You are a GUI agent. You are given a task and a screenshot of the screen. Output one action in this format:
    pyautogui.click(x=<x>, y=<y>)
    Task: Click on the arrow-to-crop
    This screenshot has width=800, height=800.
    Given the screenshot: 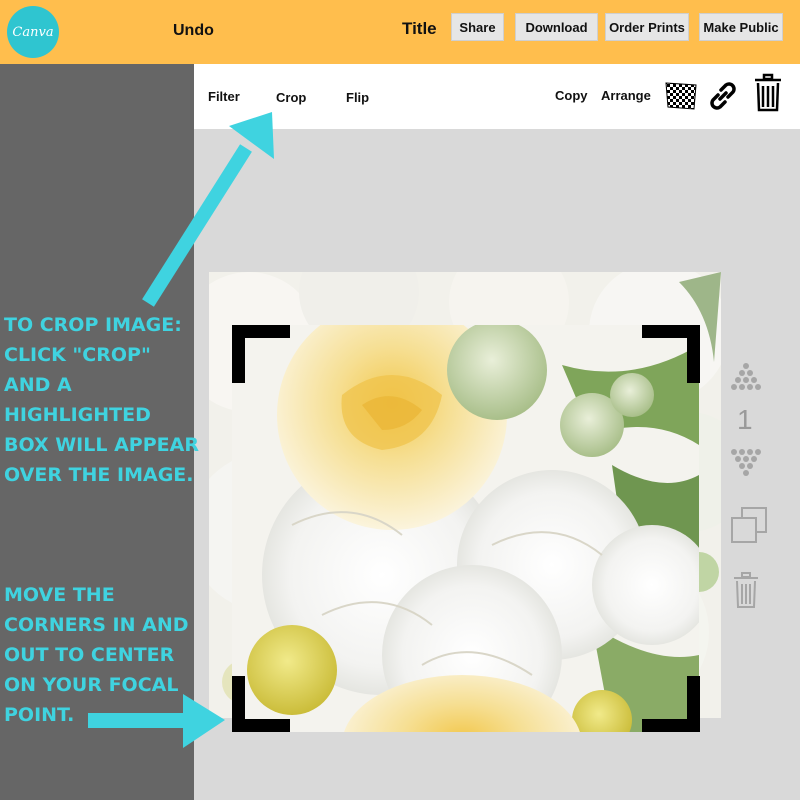 What is the action you would take?
    pyautogui.click(x=208, y=209)
    